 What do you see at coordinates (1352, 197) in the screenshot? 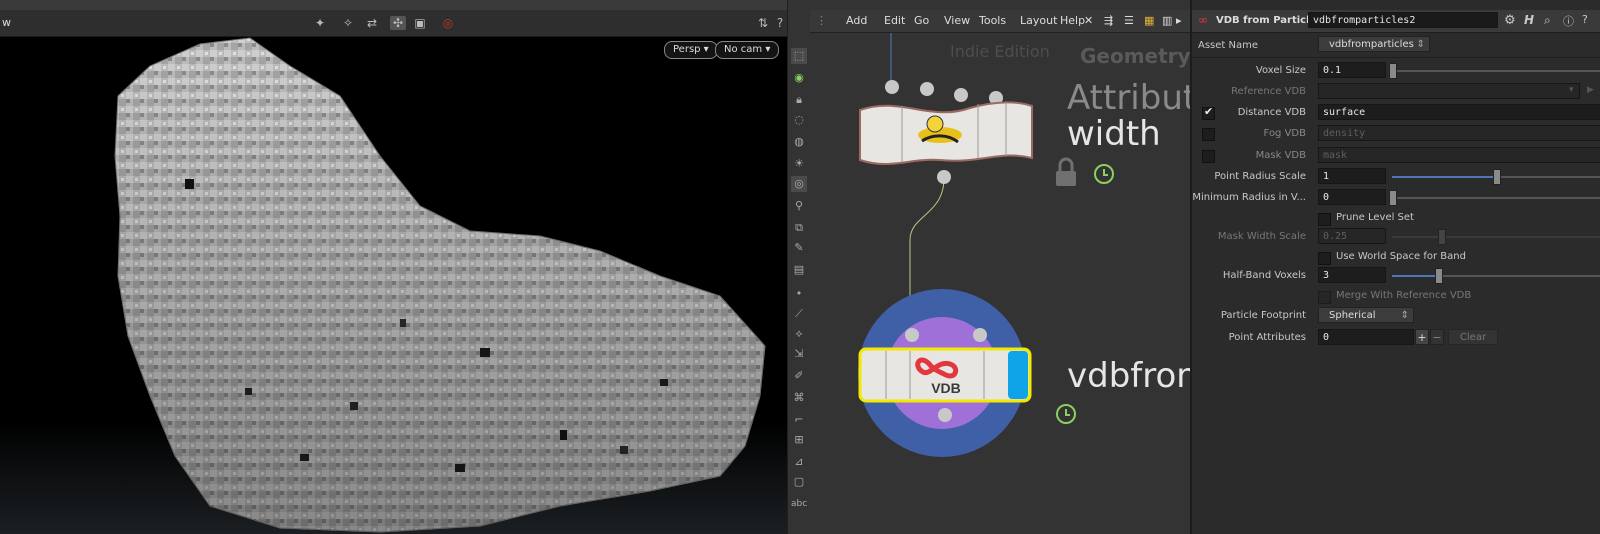
I see `min-radius-field: 0` at bounding box center [1352, 197].